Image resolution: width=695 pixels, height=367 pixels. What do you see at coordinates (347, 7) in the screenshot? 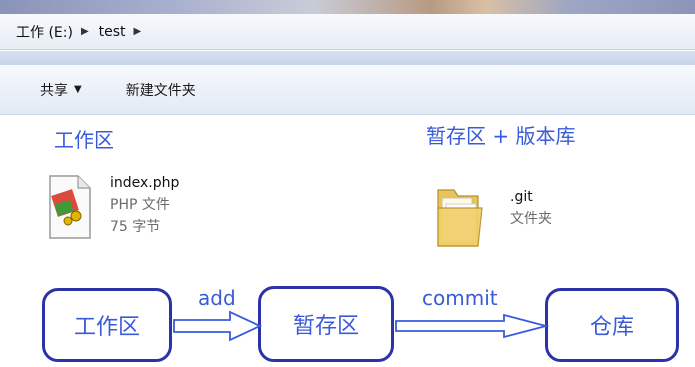
I see `window-top-strip` at bounding box center [347, 7].